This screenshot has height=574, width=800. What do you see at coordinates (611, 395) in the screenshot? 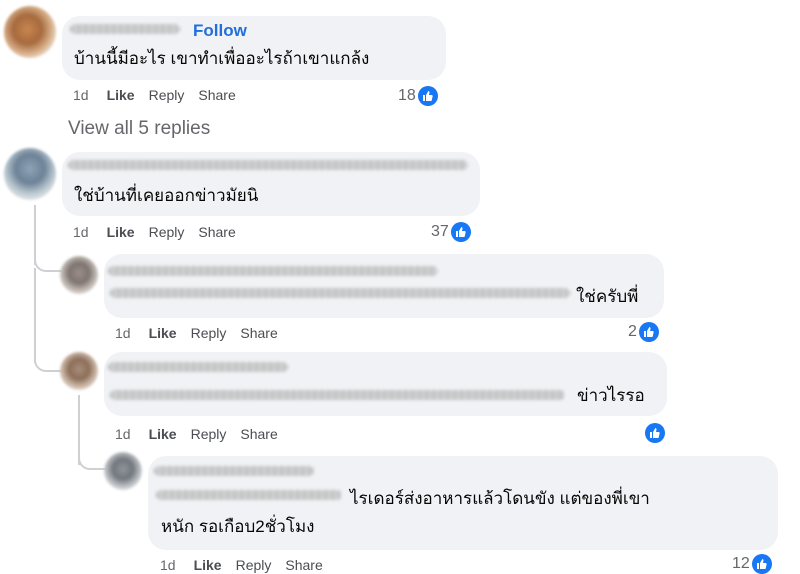
I see `reply-text: ข่าวไรรอ` at bounding box center [611, 395].